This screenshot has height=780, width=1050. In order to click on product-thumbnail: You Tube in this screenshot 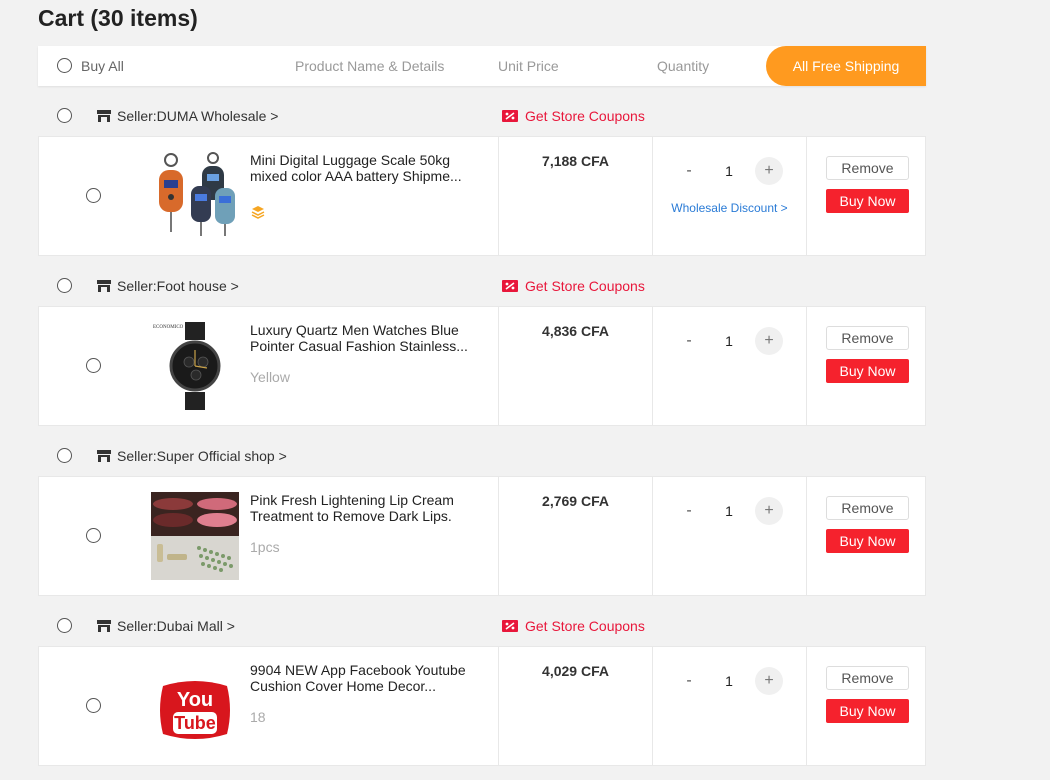, I will do `click(195, 706)`.